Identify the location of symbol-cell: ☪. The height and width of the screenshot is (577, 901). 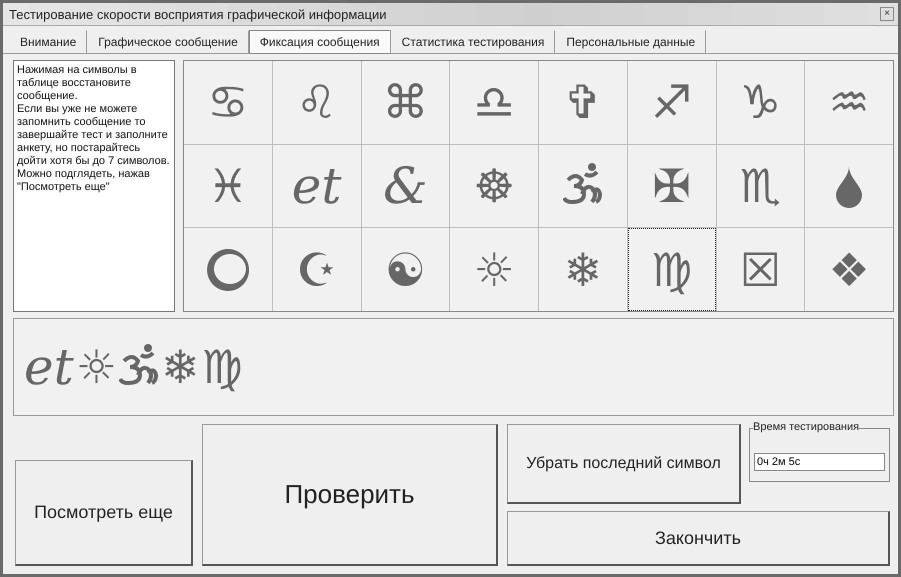
(316, 269).